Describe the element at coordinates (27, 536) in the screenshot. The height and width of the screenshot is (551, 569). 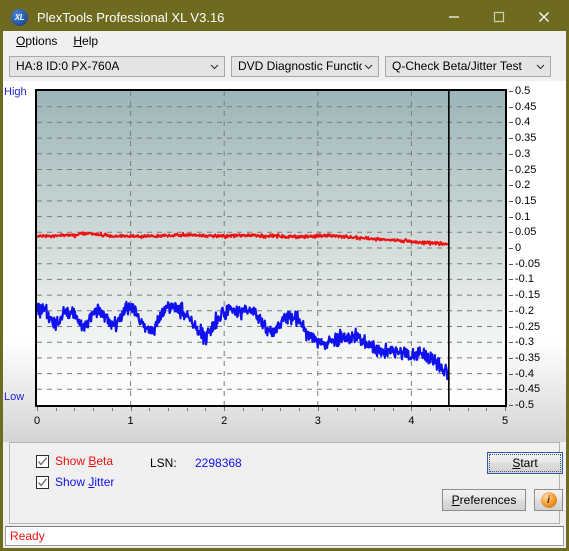
I see `status-text: Ready` at that location.